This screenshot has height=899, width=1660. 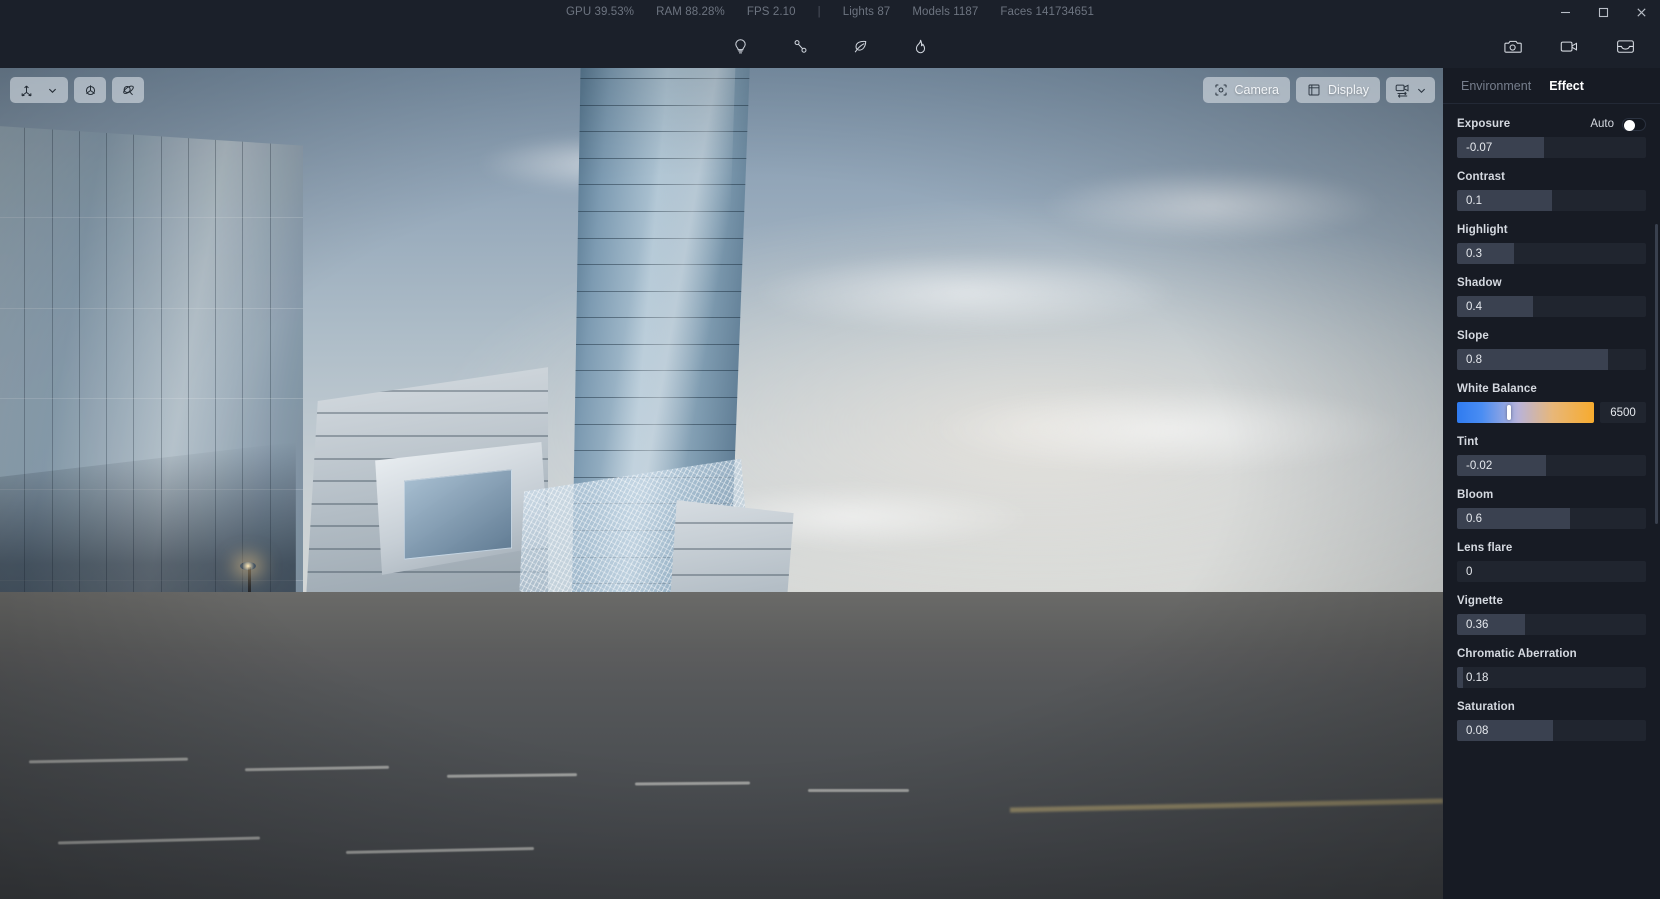 I want to click on control-white-balance: White Balance 6500, so click(x=1551, y=402).